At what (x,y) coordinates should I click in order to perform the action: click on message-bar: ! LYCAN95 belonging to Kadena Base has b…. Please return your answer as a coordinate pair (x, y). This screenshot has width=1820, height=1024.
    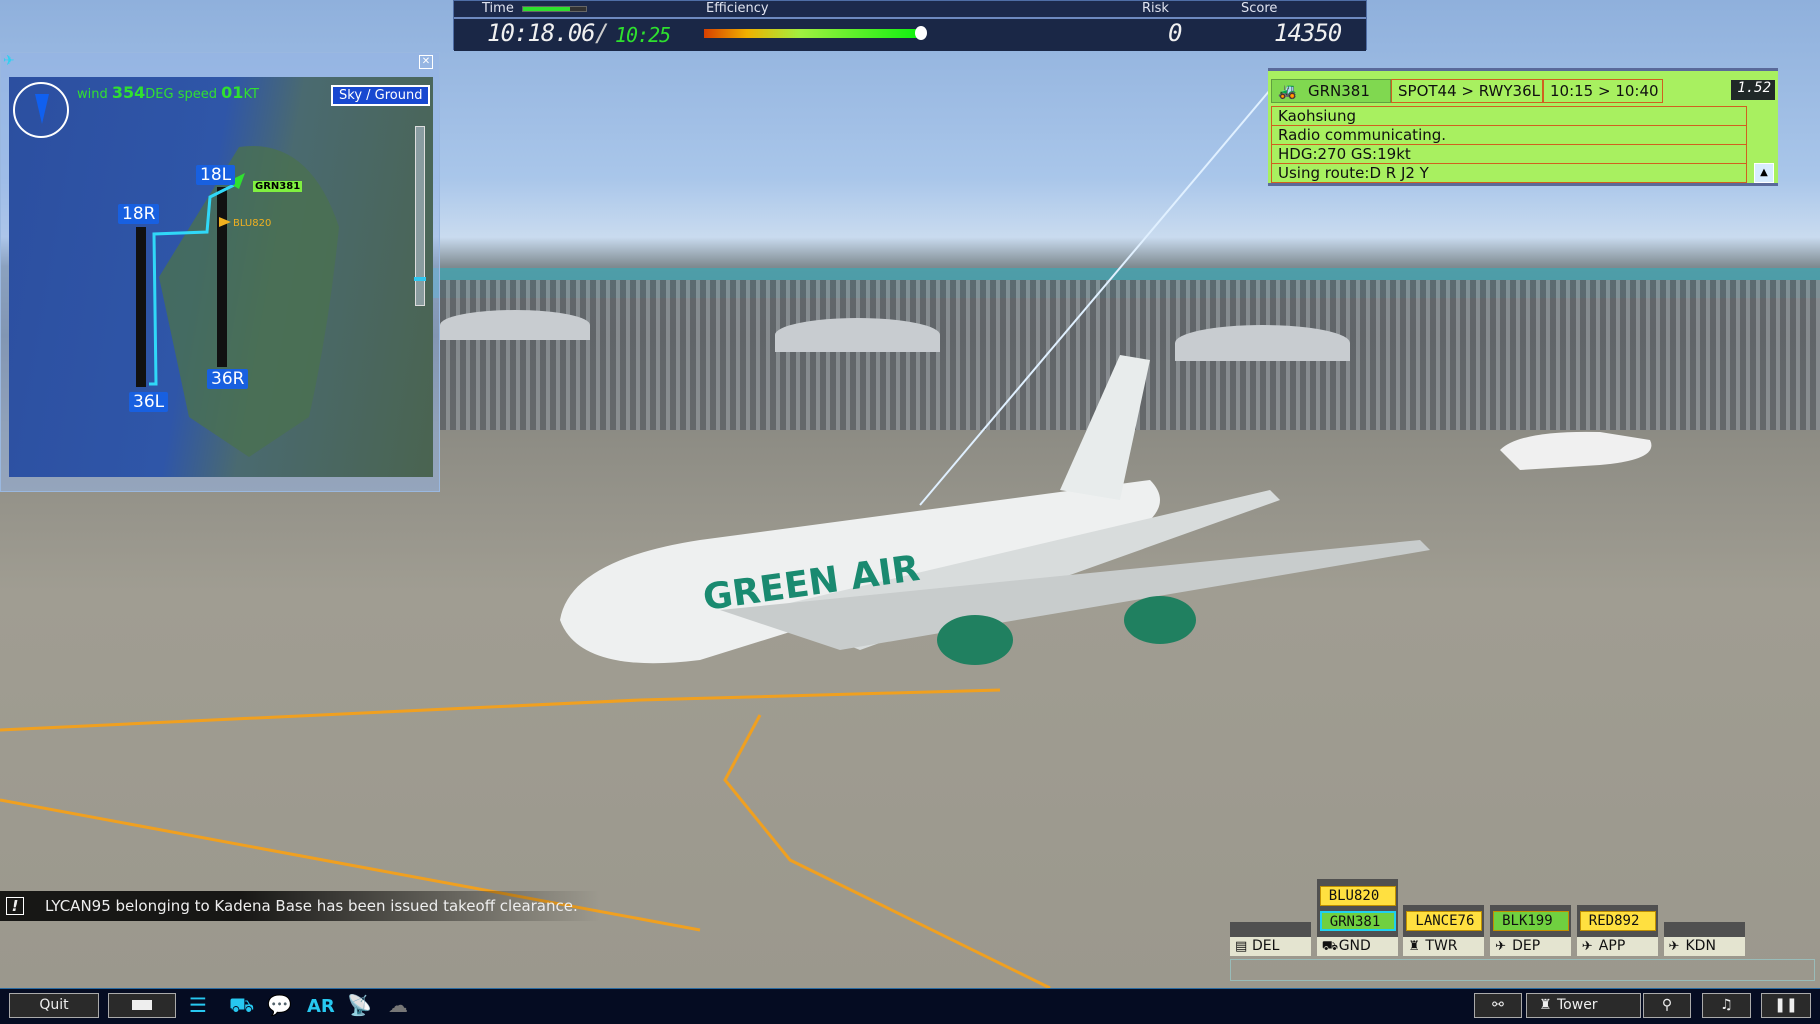
    Looking at the image, I should click on (300, 906).